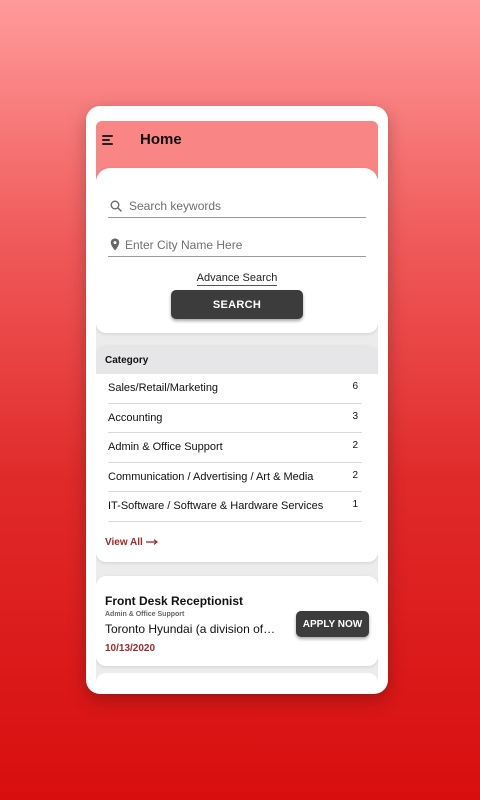  I want to click on city-field, so click(237, 246).